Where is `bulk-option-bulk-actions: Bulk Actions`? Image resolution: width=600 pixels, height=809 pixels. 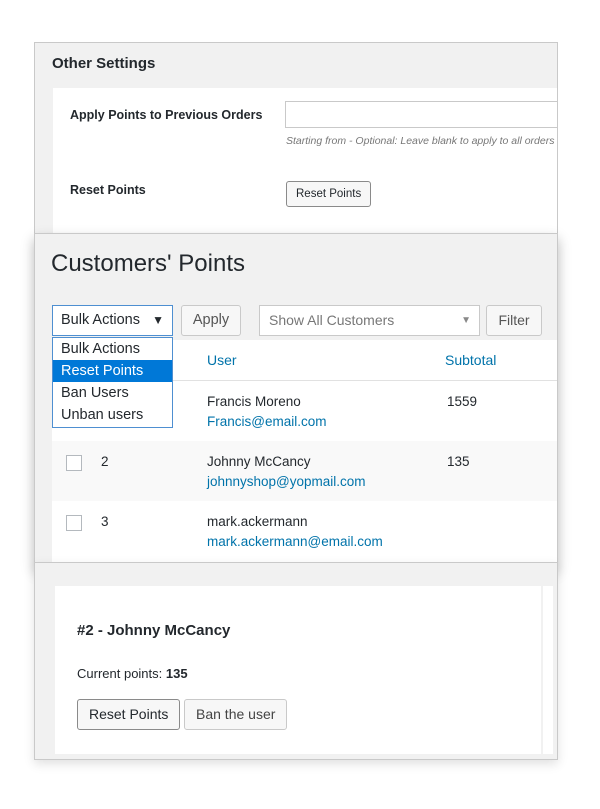 bulk-option-bulk-actions: Bulk Actions is located at coordinates (112, 349).